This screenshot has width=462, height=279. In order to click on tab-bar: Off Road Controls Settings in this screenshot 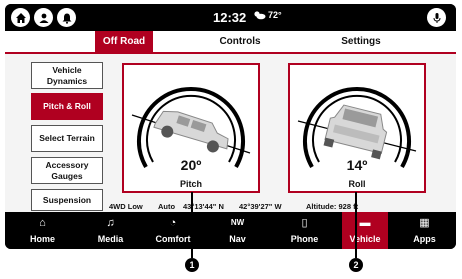, I will do `click(230, 42)`.